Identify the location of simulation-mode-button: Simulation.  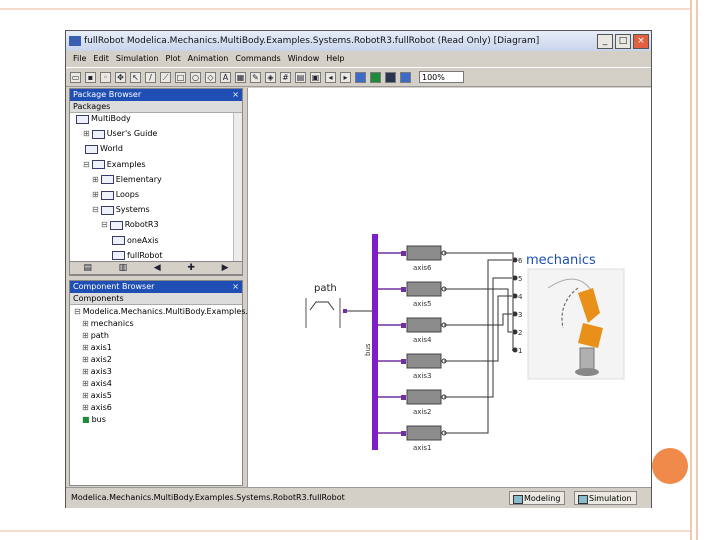
(605, 498).